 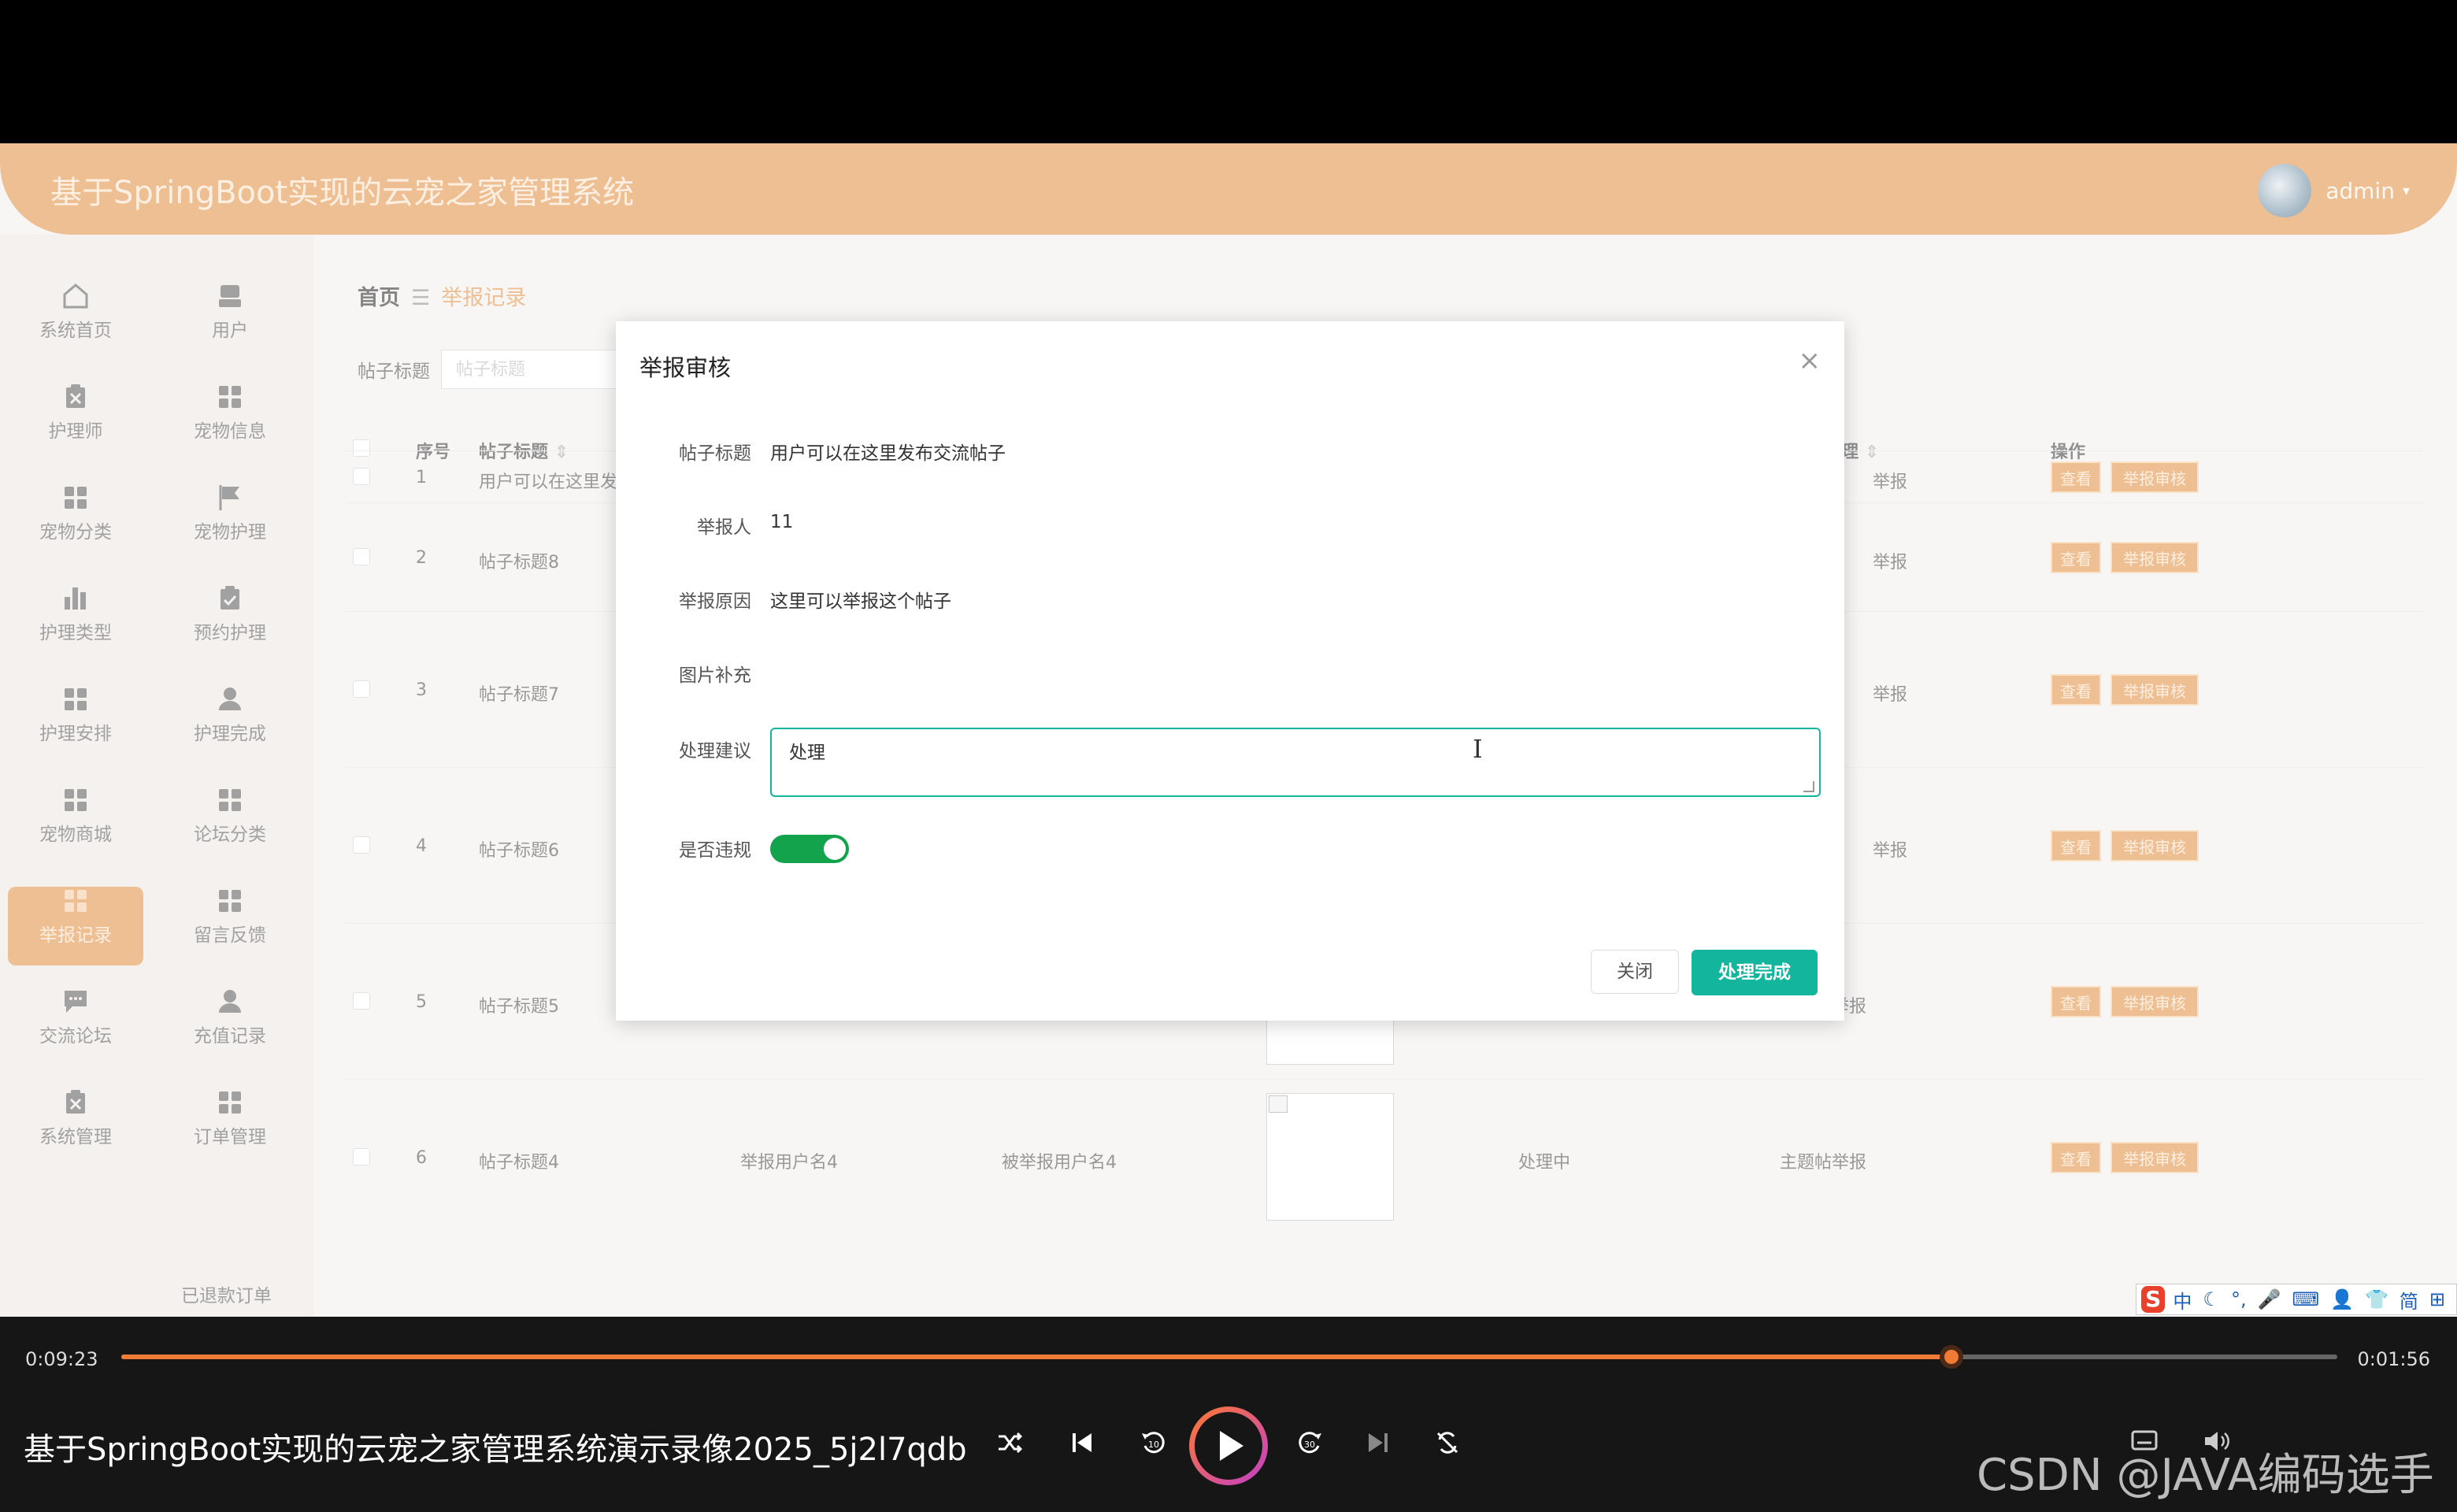 I want to click on close-icon: ×, so click(x=1810, y=360).